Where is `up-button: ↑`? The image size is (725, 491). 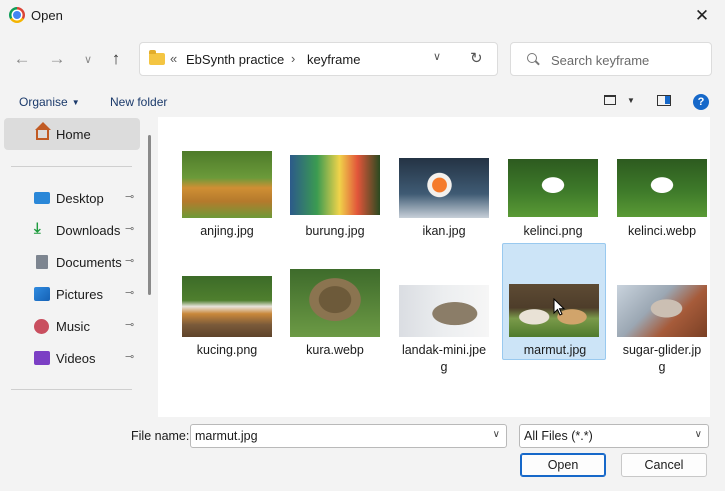 up-button: ↑ is located at coordinates (116, 59).